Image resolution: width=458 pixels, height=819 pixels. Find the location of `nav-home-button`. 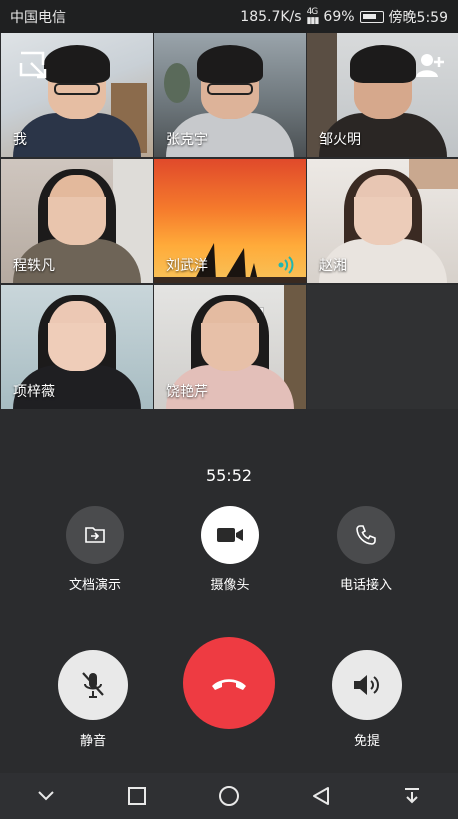

nav-home-button is located at coordinates (229, 796).